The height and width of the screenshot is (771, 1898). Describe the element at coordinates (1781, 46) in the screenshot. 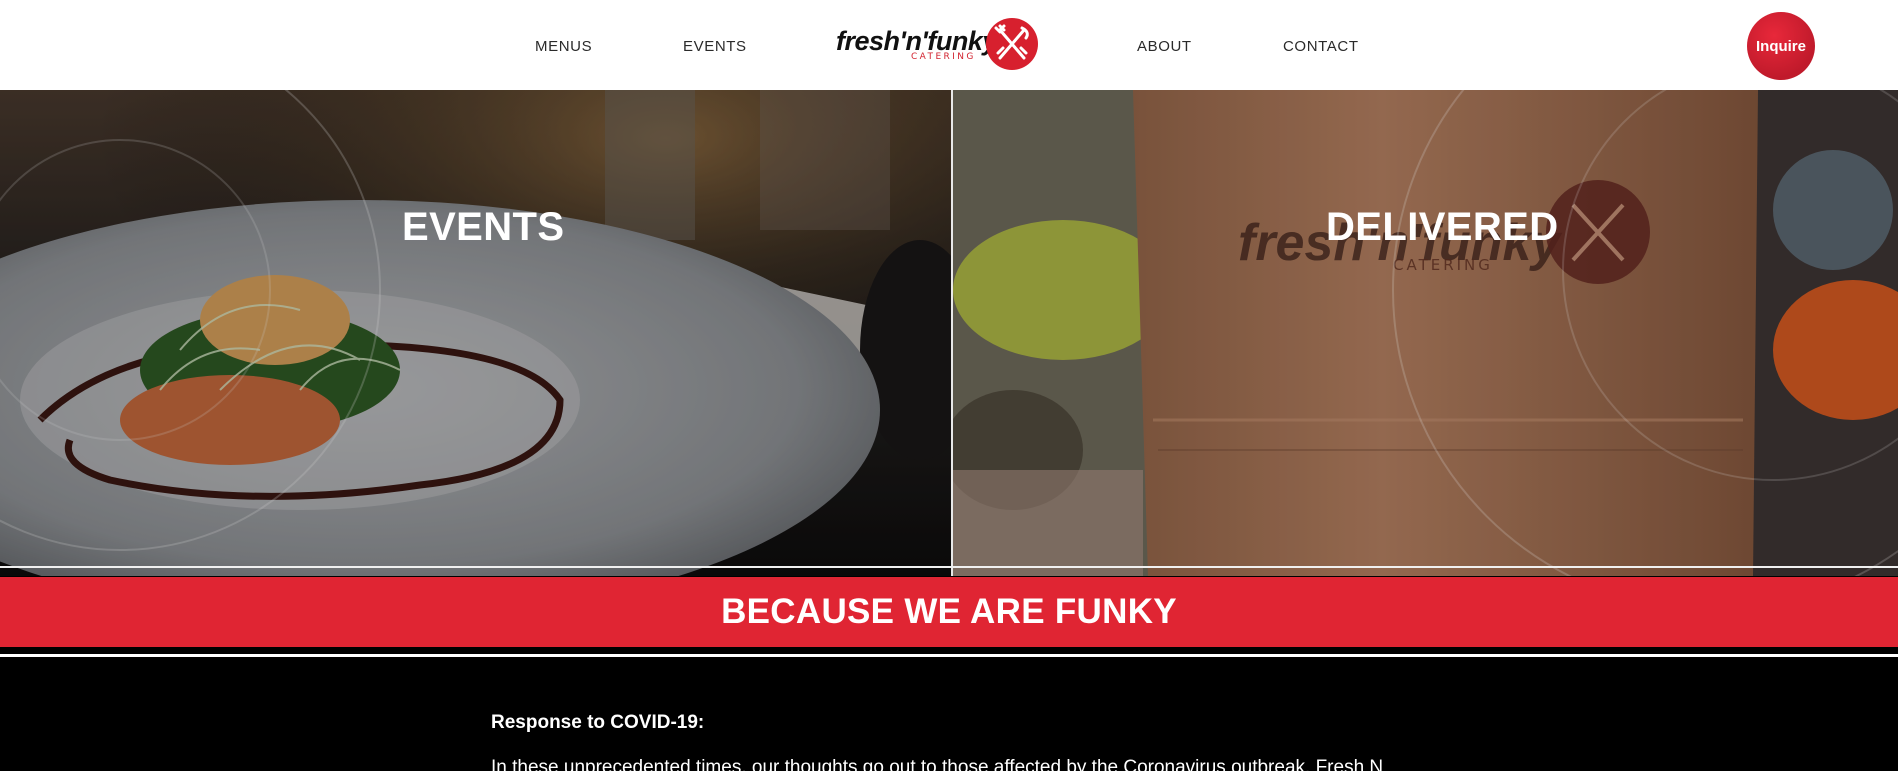

I see `inquire-button: Inquire` at that location.